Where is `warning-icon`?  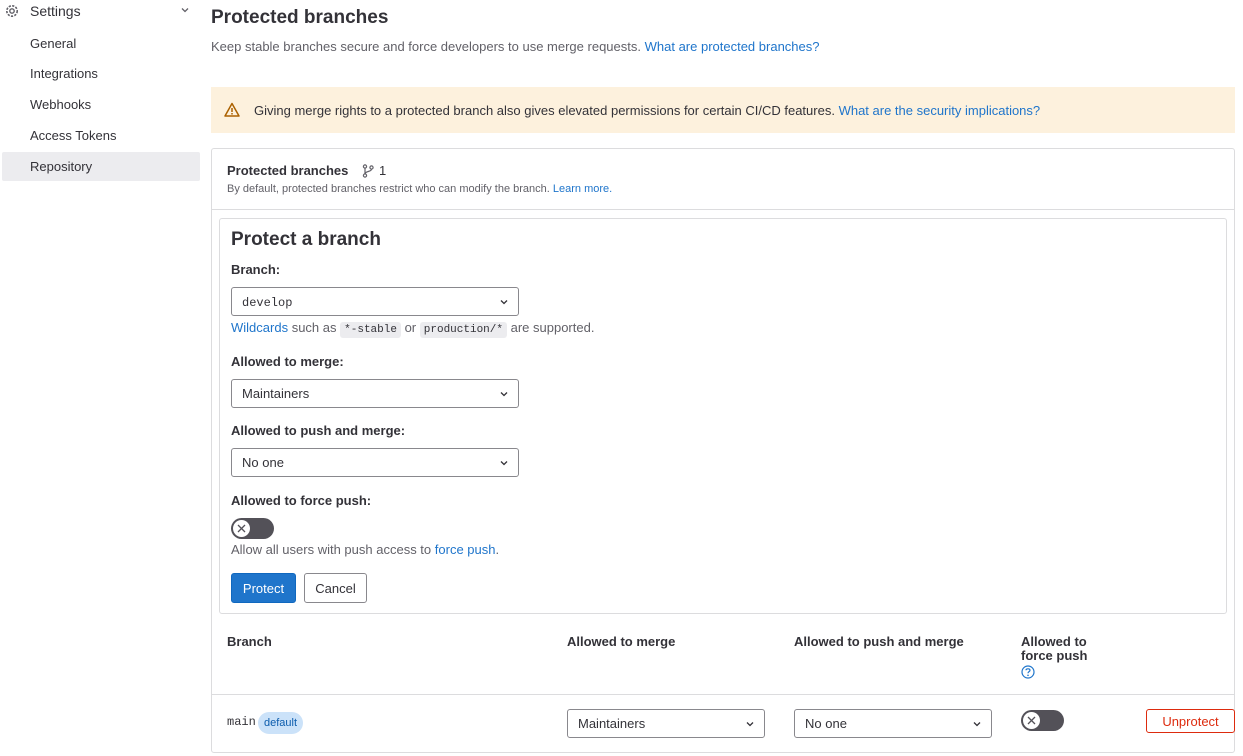 warning-icon is located at coordinates (232, 109).